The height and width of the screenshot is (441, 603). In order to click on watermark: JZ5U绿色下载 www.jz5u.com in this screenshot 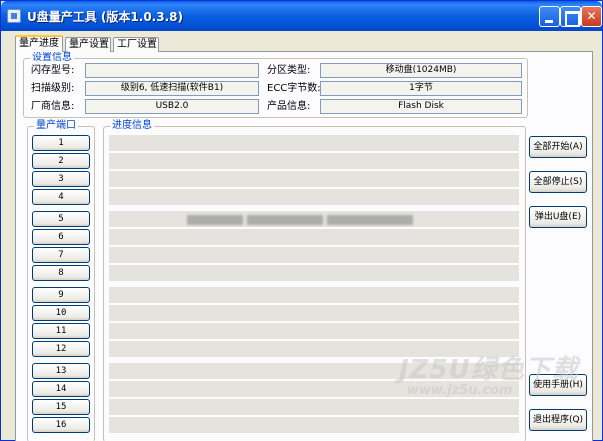, I will do `click(499, 384)`.